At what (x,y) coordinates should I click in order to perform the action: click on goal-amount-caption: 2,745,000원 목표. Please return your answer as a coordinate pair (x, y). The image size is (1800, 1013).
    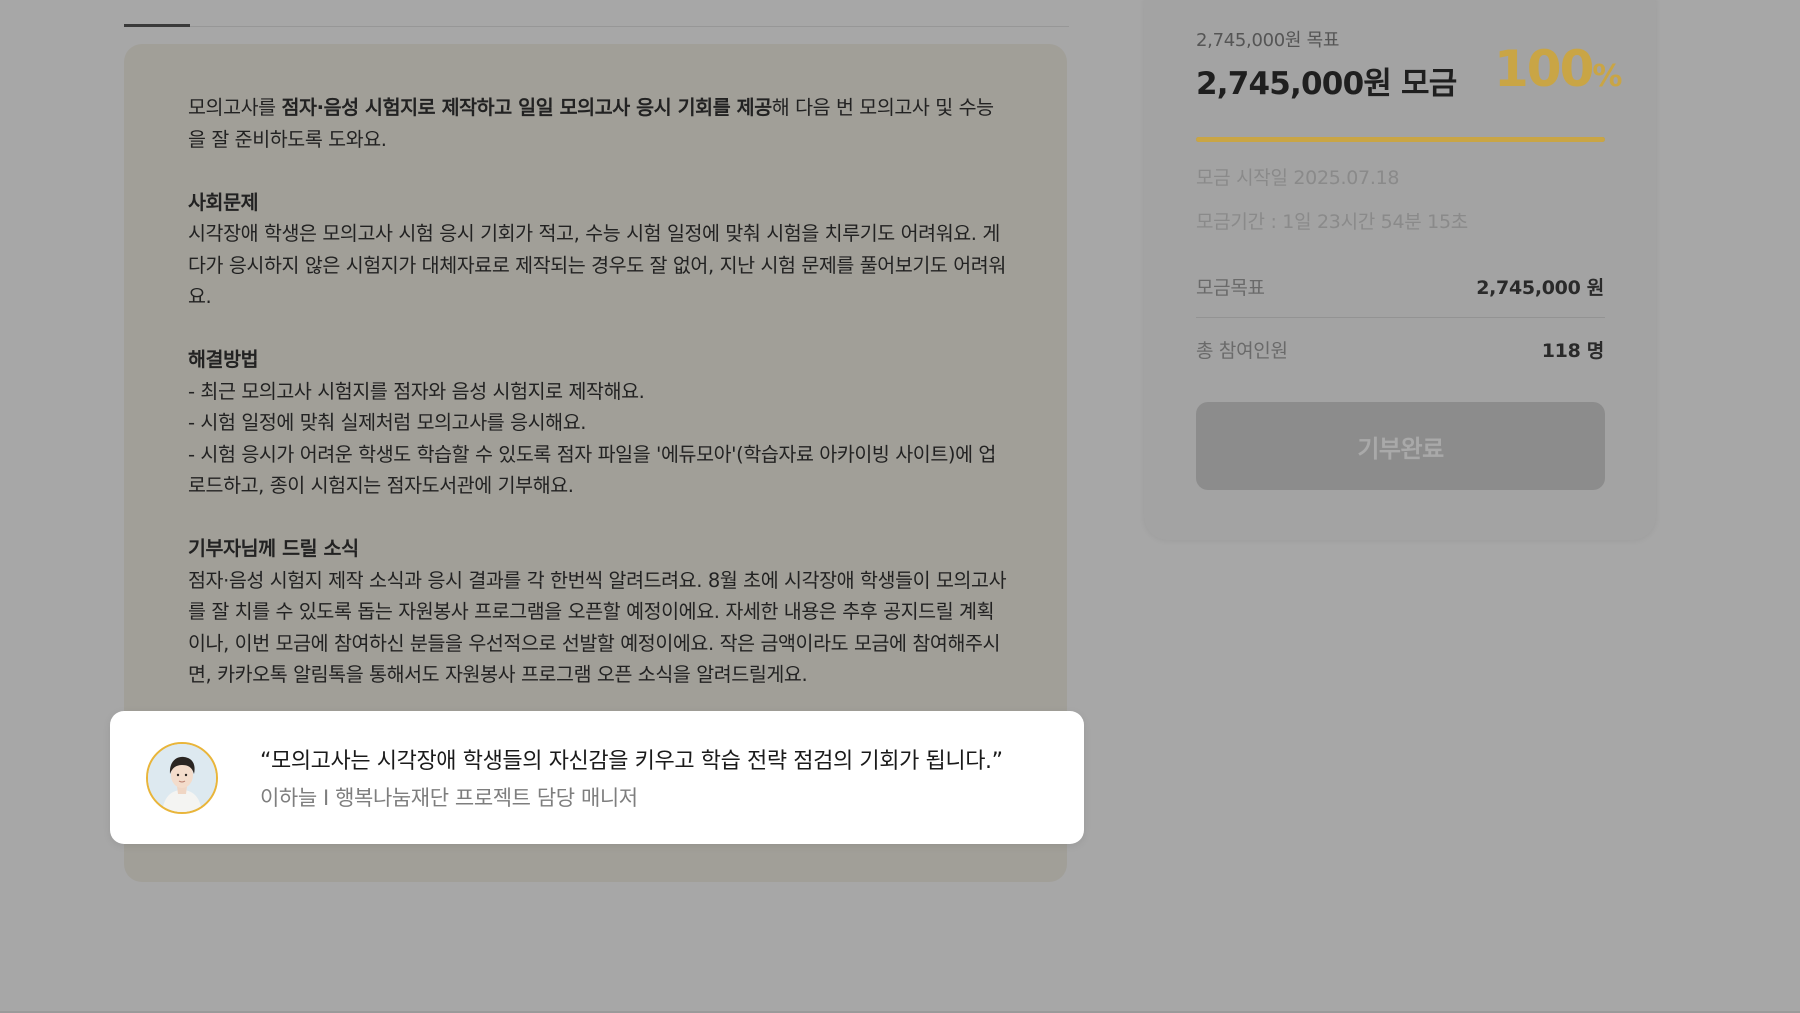
    Looking at the image, I should click on (1268, 40).